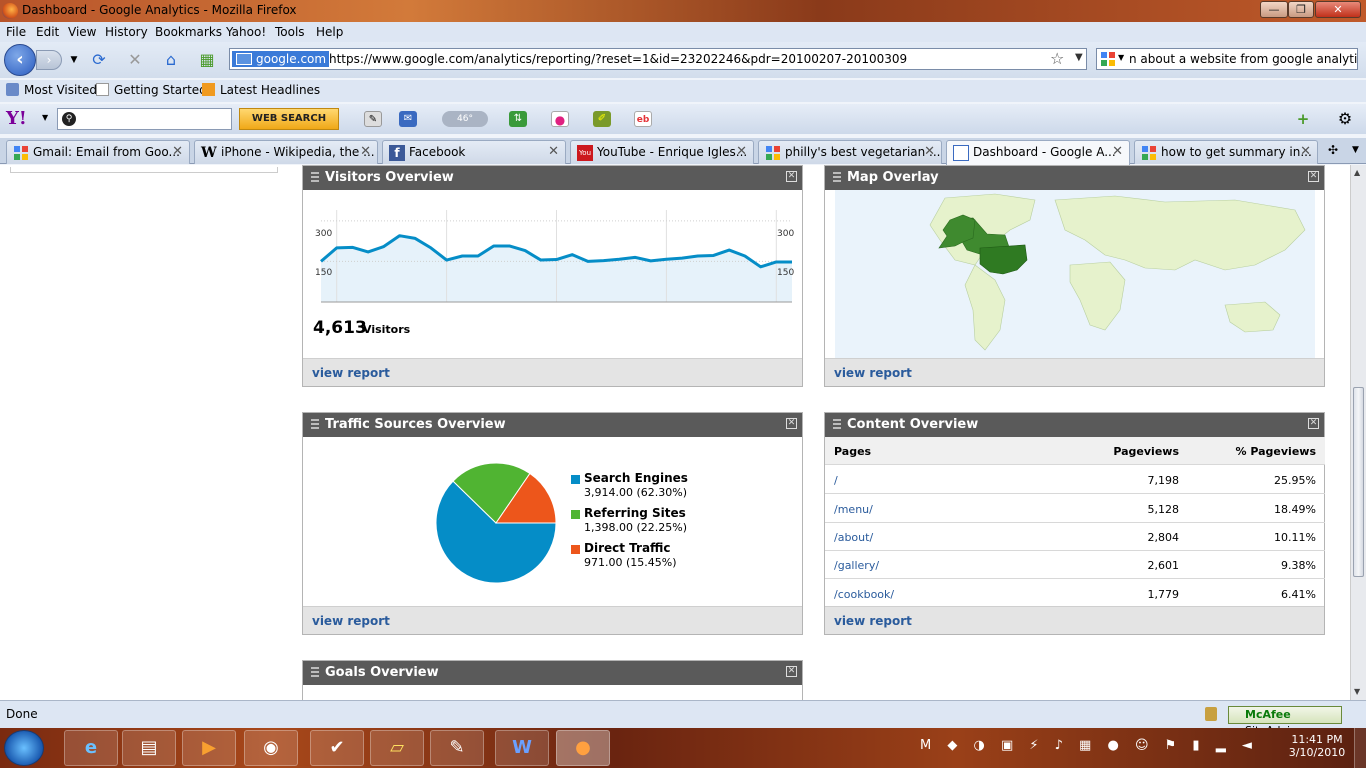  Describe the element at coordinates (151, 90) in the screenshot. I see `bookmark-getting-started: Getting Started` at that location.